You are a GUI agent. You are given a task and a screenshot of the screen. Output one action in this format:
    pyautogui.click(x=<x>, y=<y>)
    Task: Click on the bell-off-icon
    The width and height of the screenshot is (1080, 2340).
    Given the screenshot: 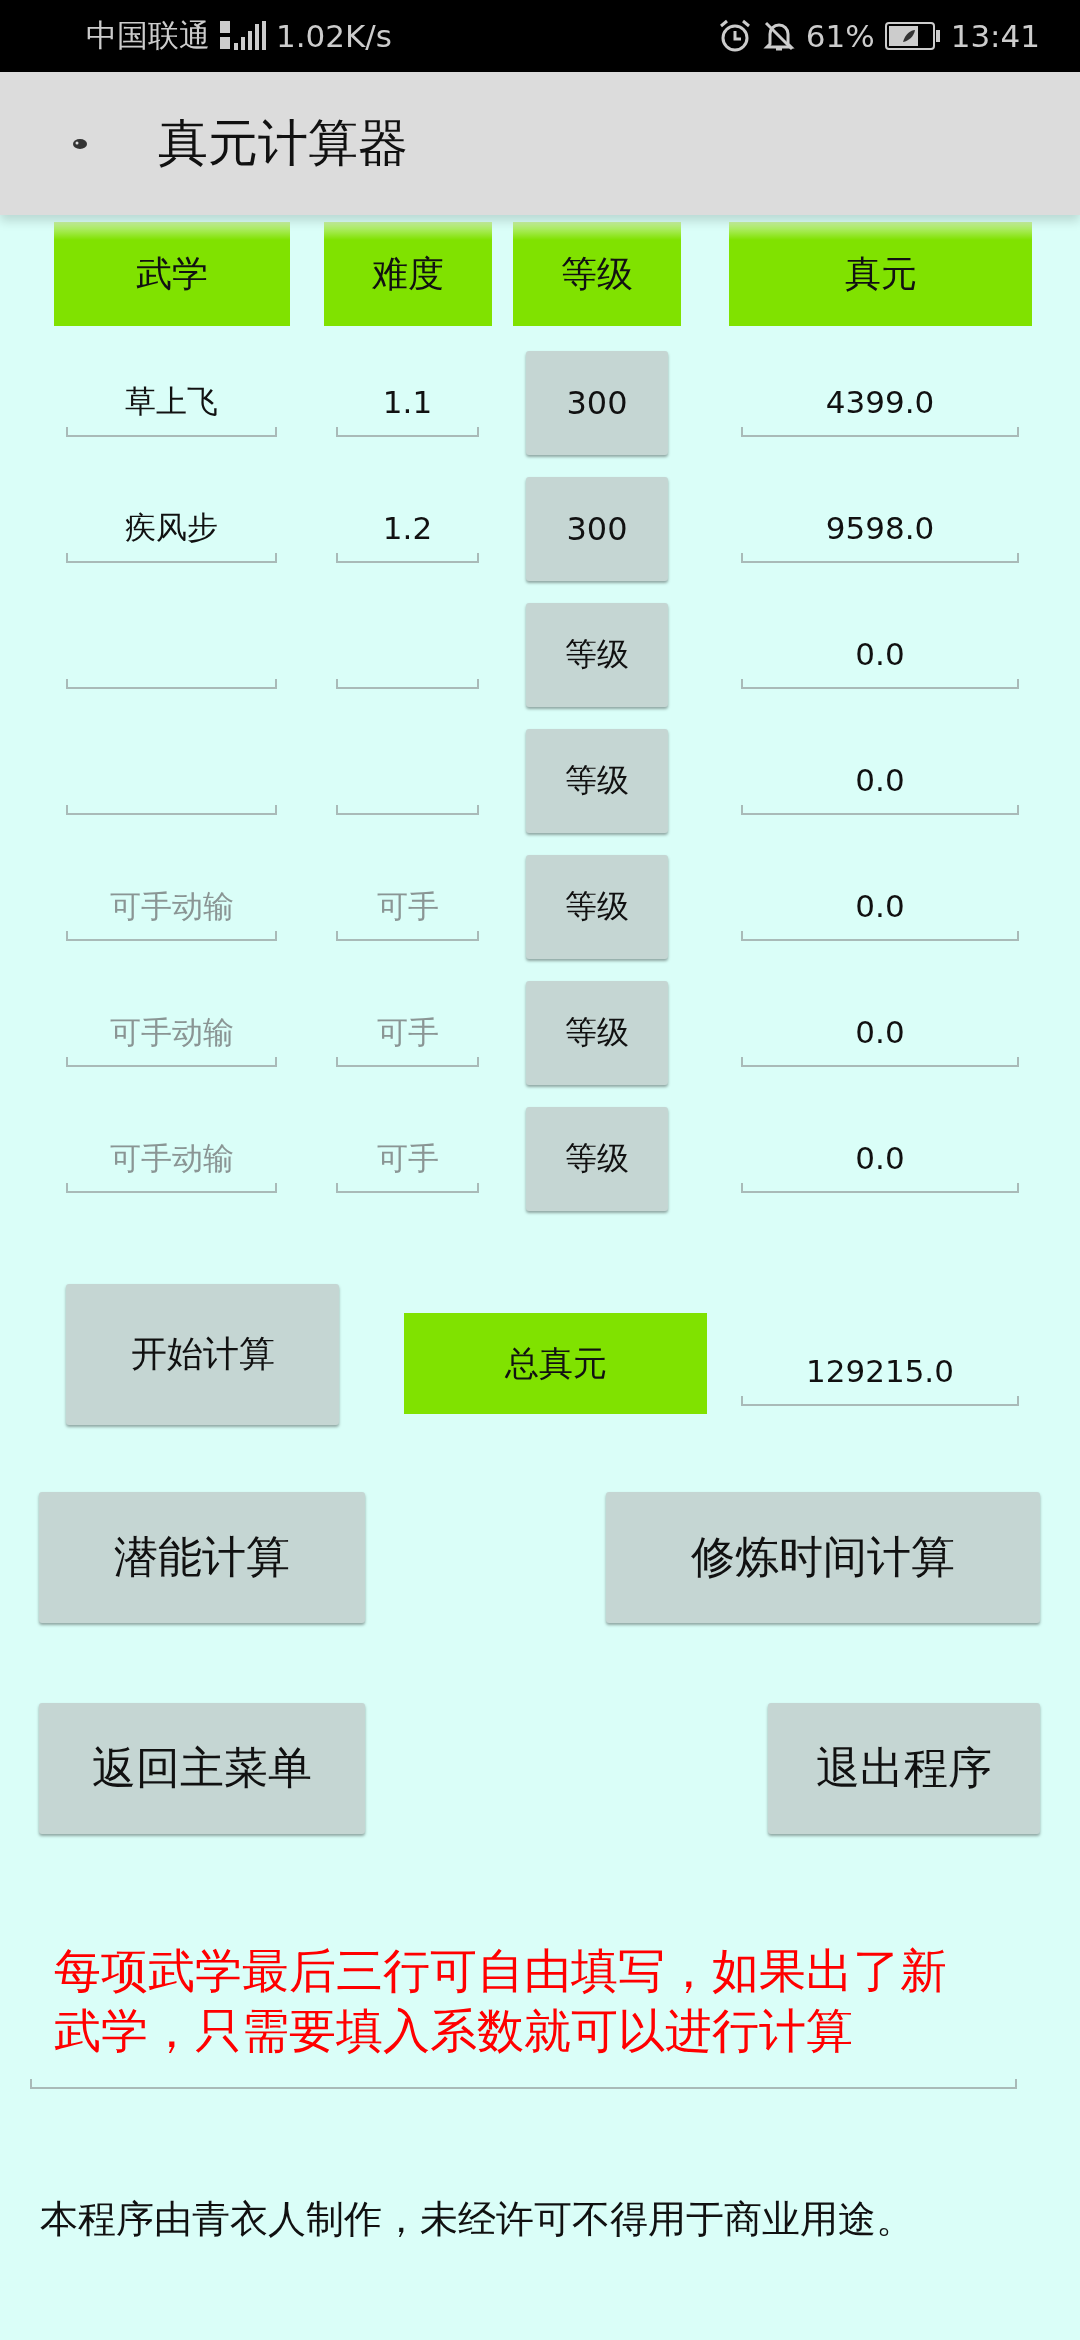 What is the action you would take?
    pyautogui.click(x=778, y=36)
    